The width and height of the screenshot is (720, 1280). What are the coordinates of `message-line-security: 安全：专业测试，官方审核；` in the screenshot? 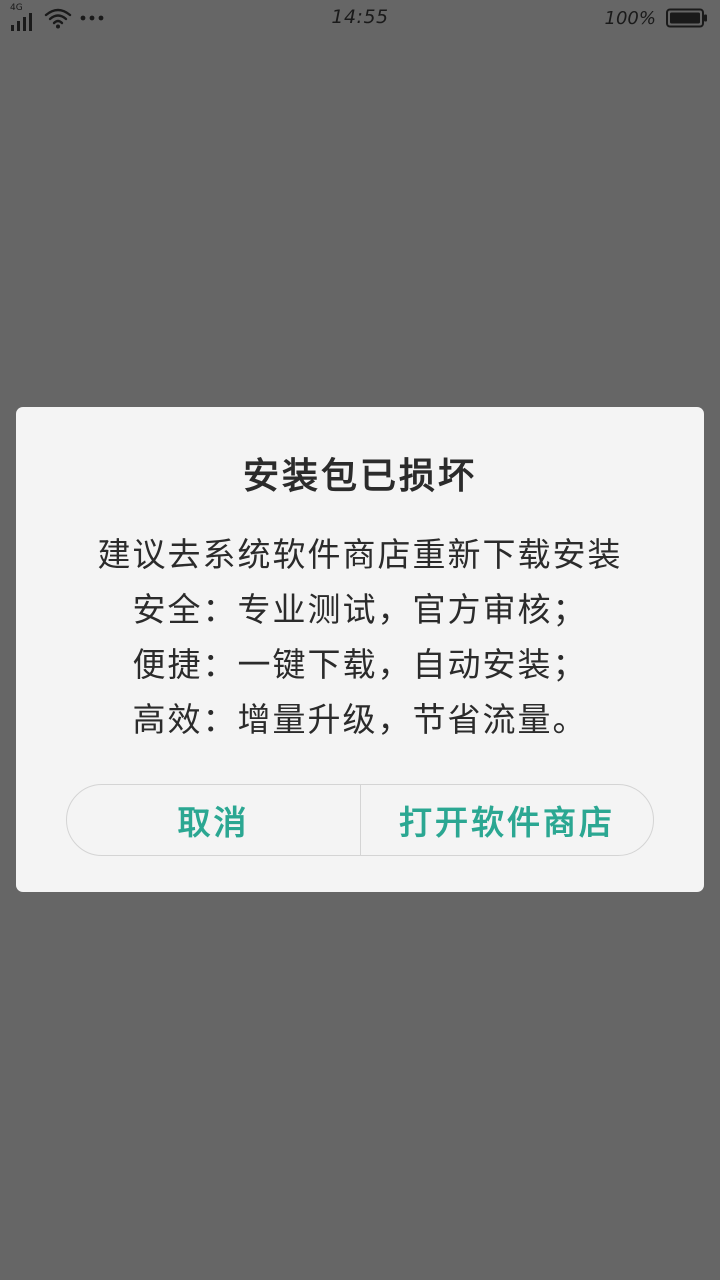 It's located at (360, 609).